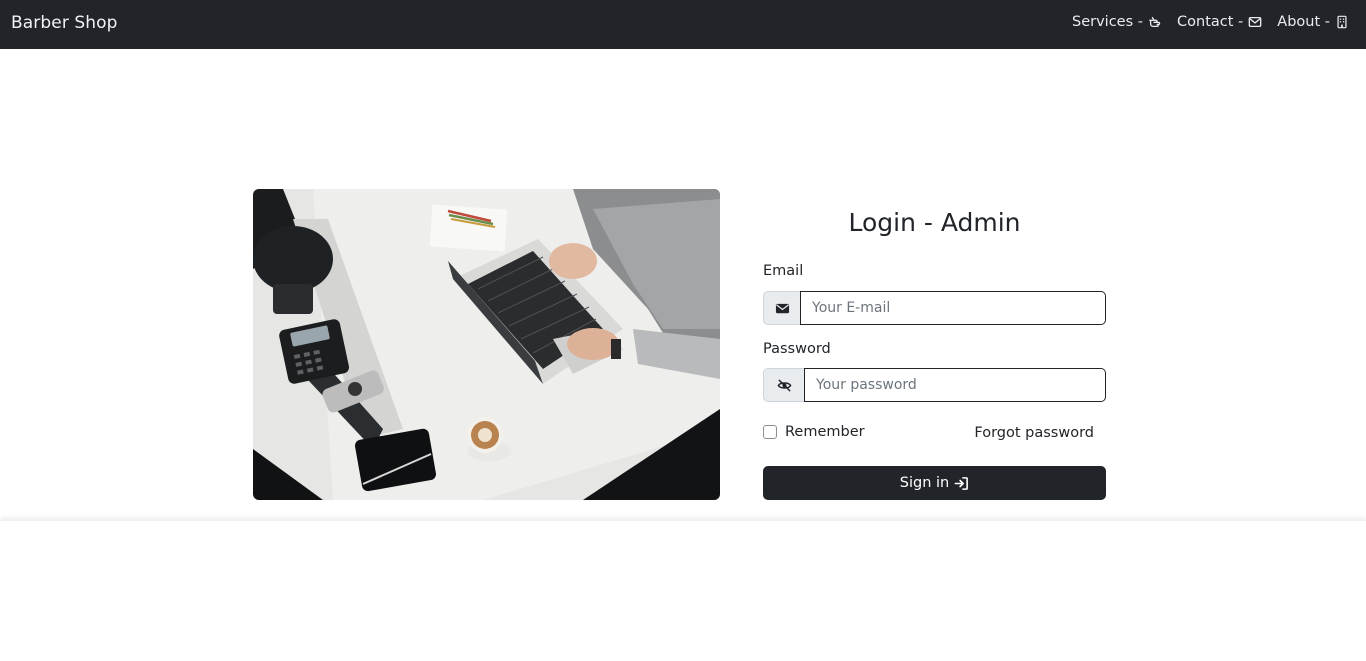  I want to click on nav-link-label: Contact -, so click(1210, 22).